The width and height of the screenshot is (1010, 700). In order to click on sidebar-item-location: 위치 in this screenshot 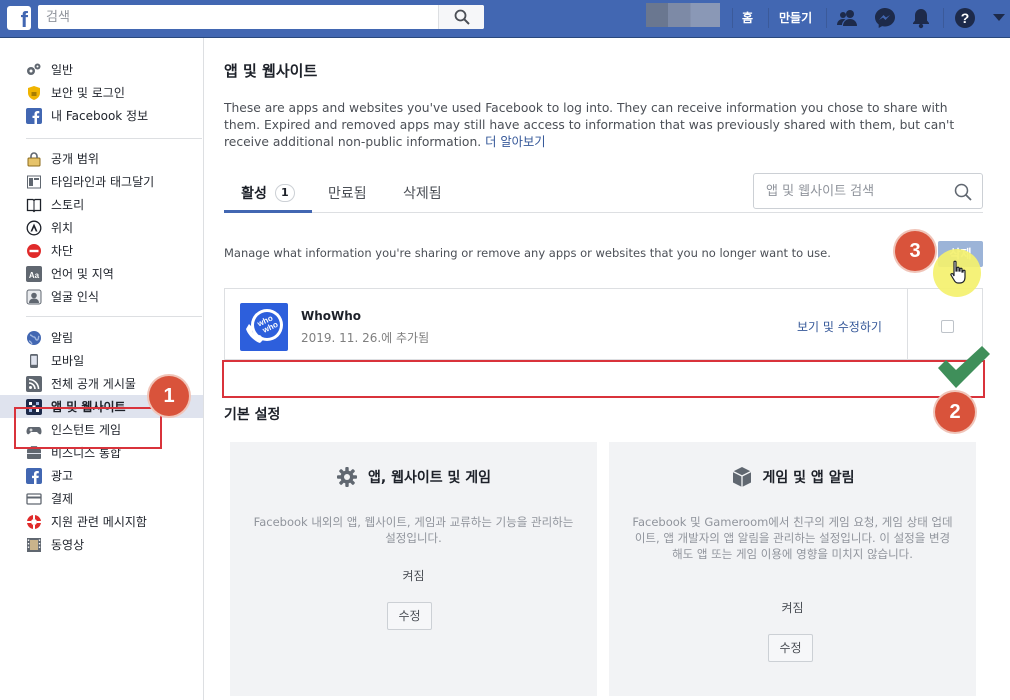, I will do `click(90, 227)`.